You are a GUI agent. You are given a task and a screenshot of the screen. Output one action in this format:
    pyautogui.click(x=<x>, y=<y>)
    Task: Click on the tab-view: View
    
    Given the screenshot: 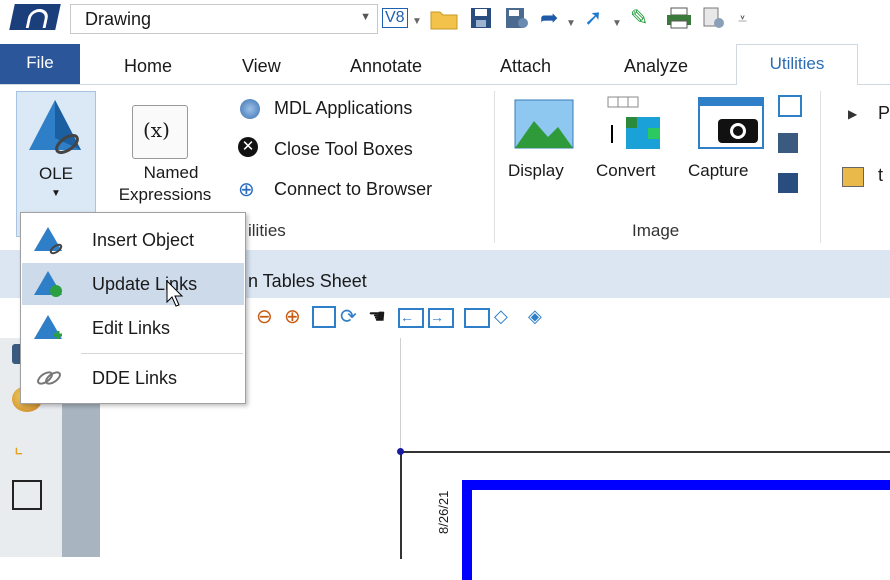 What is the action you would take?
    pyautogui.click(x=261, y=66)
    